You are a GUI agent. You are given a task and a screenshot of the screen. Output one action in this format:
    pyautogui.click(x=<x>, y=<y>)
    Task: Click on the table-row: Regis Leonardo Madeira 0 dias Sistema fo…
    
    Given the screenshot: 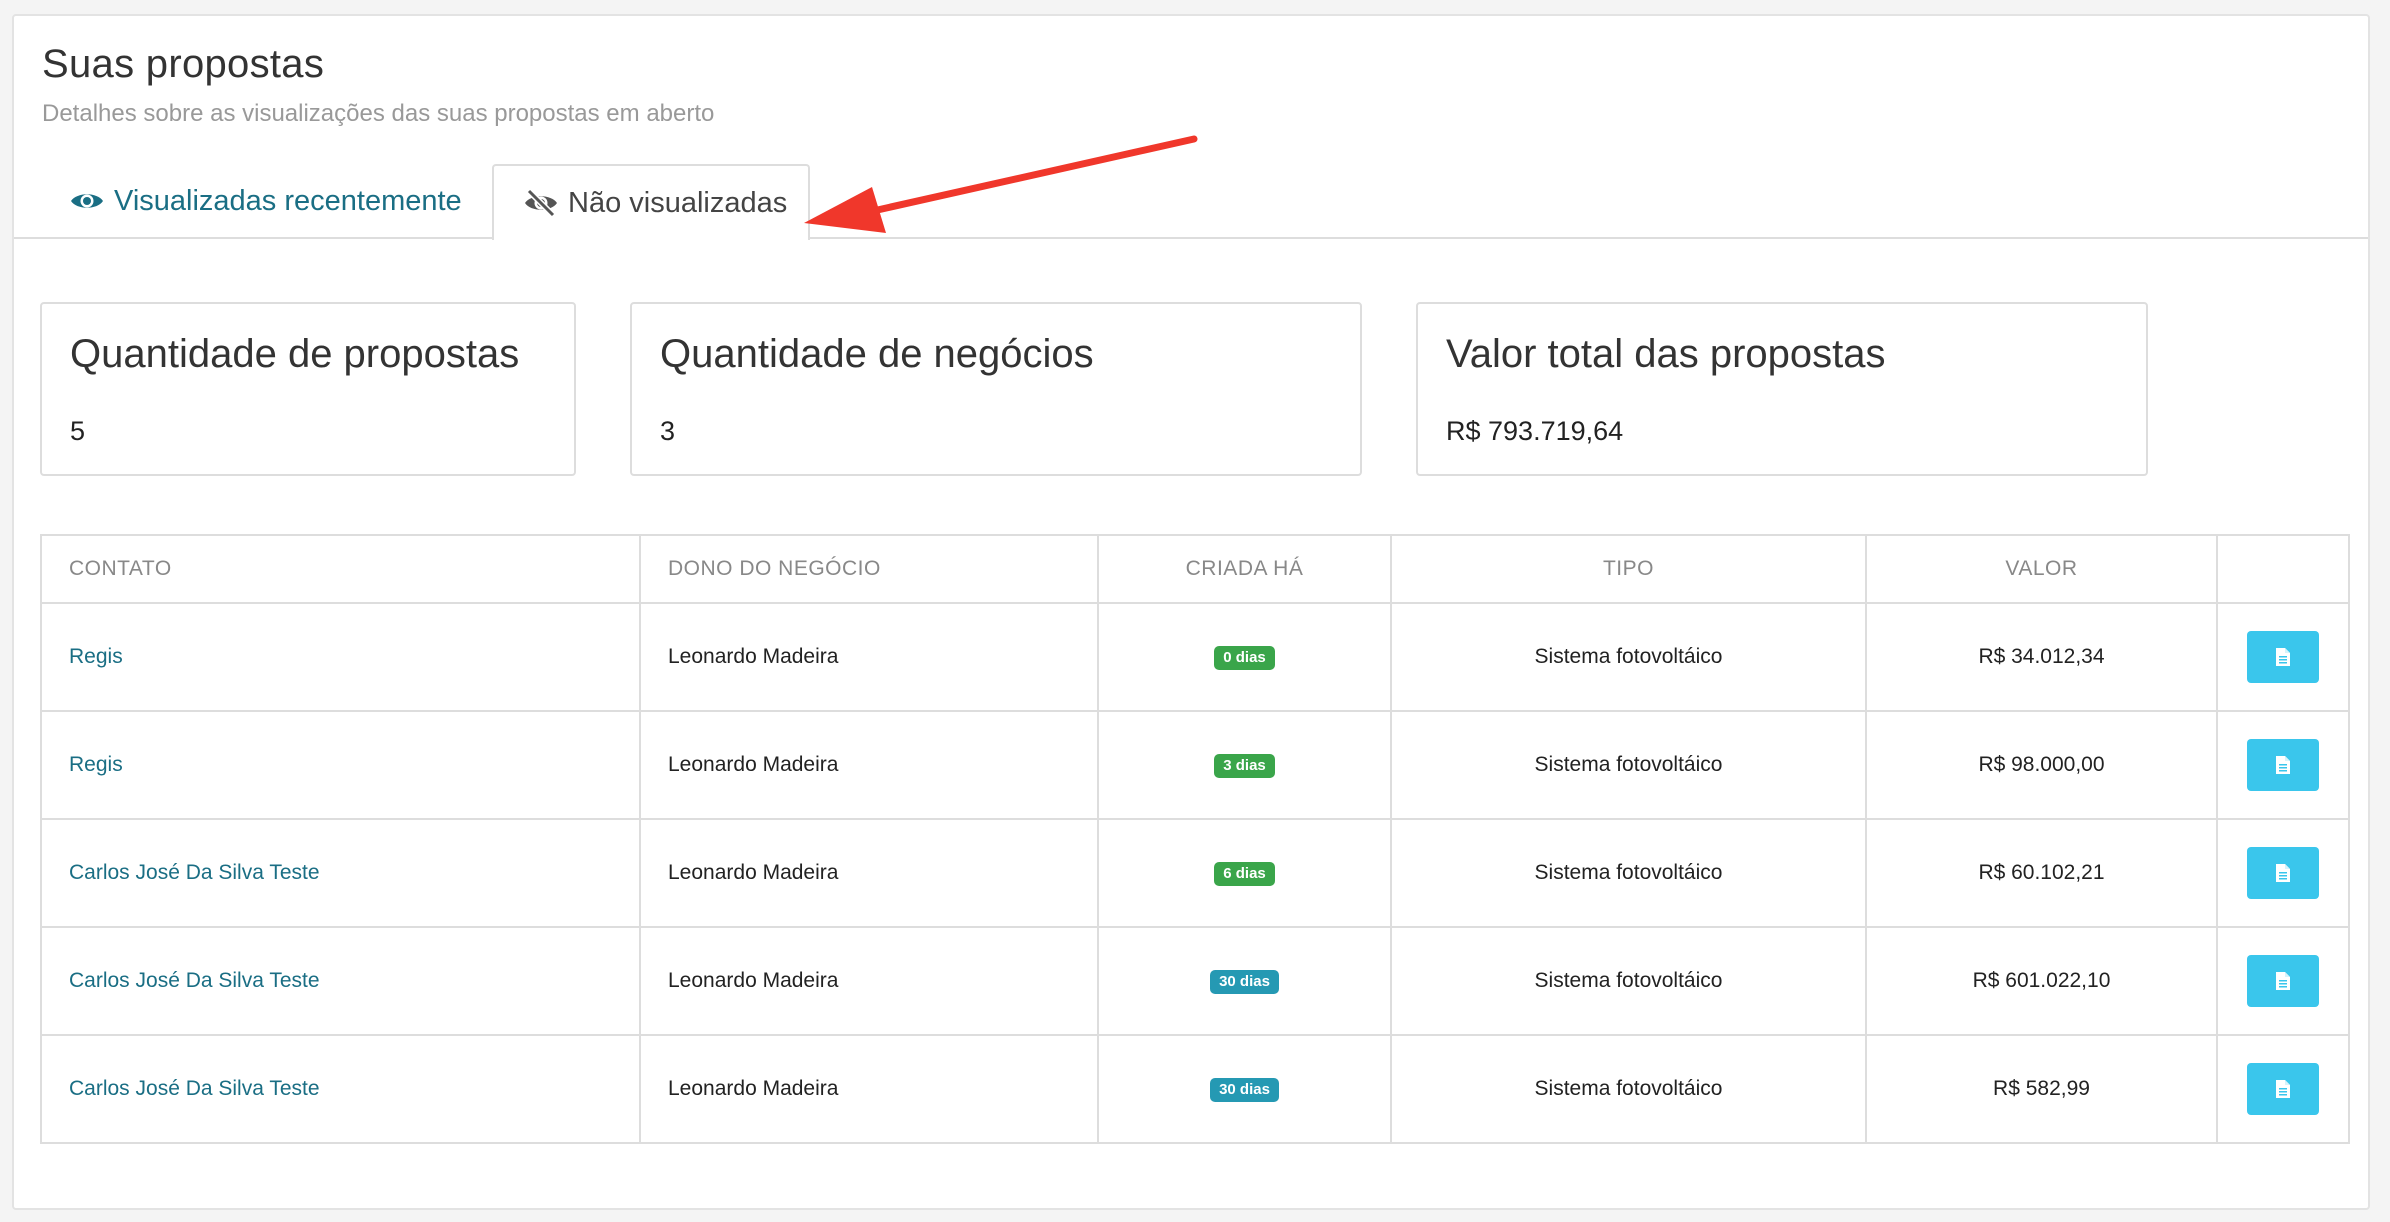 What is the action you would take?
    pyautogui.click(x=1195, y=657)
    